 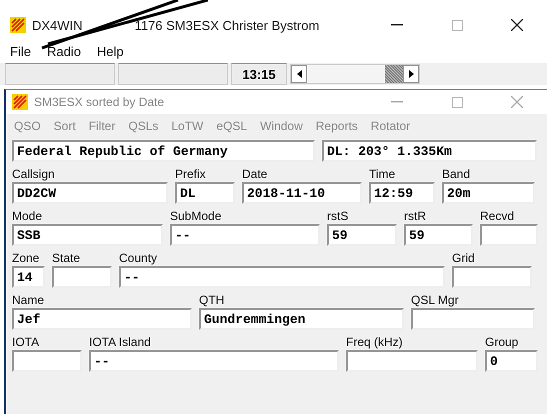 I want to click on scroll-right-button, so click(x=411, y=74).